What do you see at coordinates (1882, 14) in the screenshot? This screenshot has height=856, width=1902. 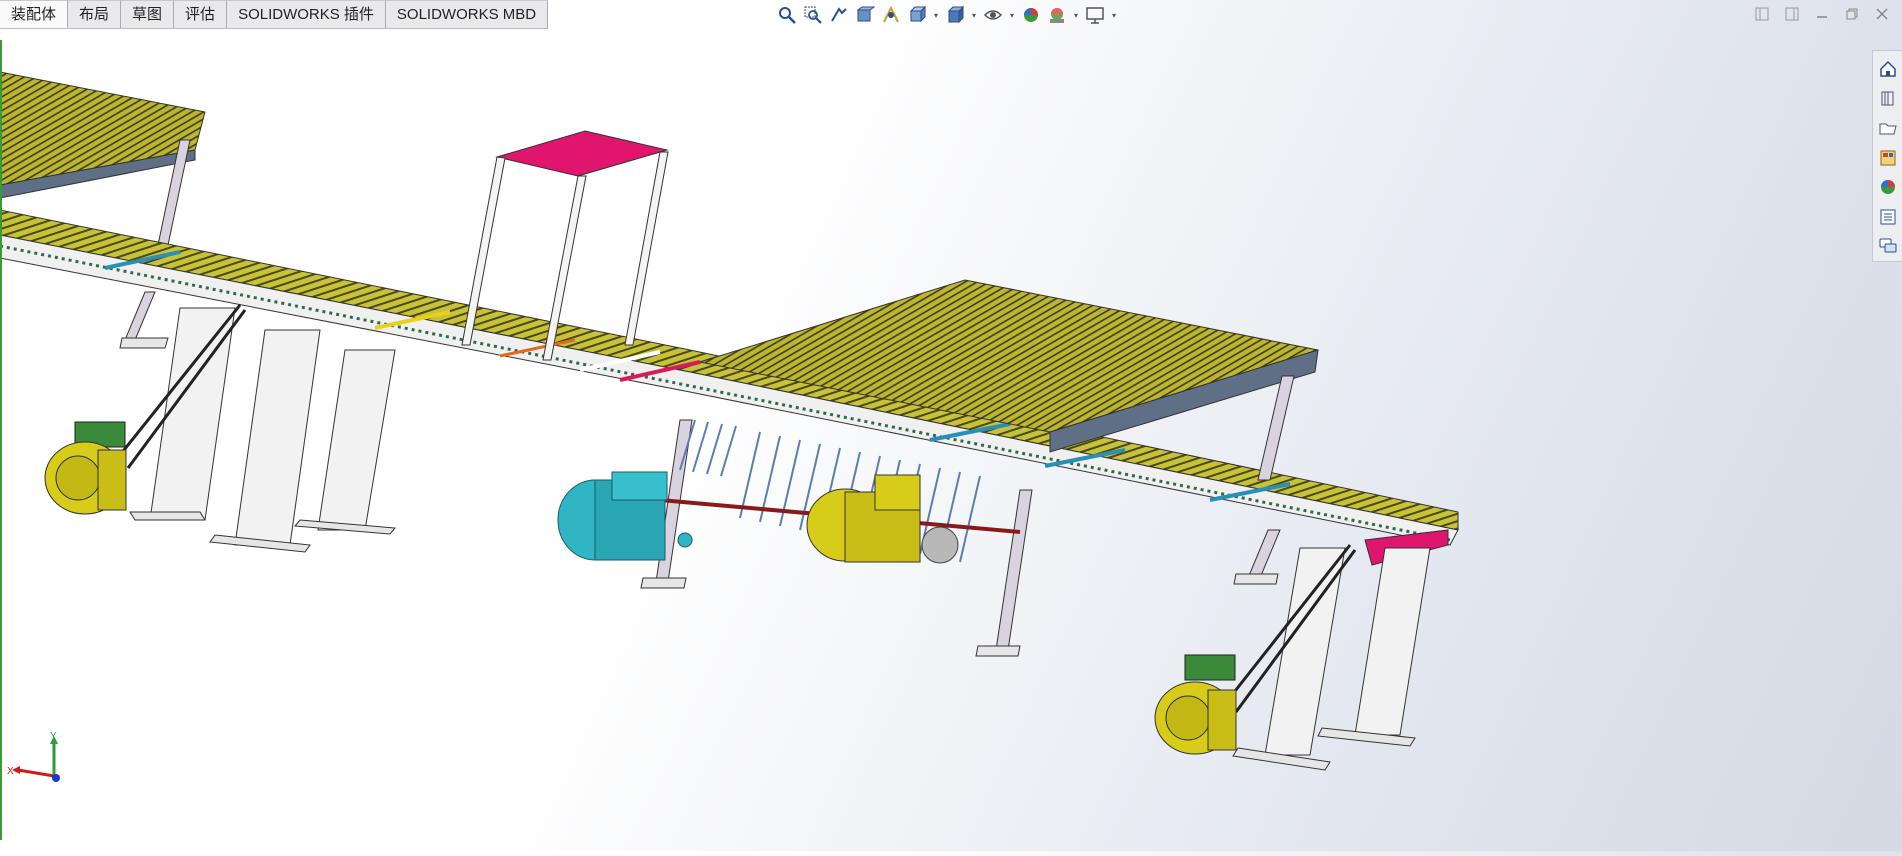 I see `close-icon` at bounding box center [1882, 14].